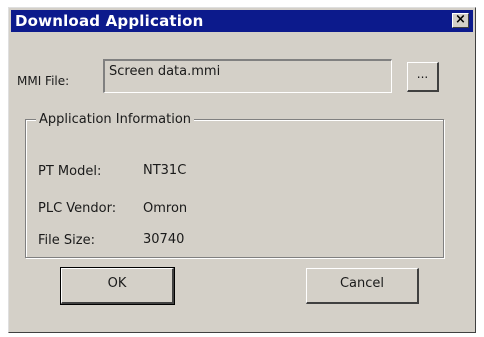 The height and width of the screenshot is (337, 484). What do you see at coordinates (66, 240) in the screenshot?
I see `file-size-label: File Size:` at bounding box center [66, 240].